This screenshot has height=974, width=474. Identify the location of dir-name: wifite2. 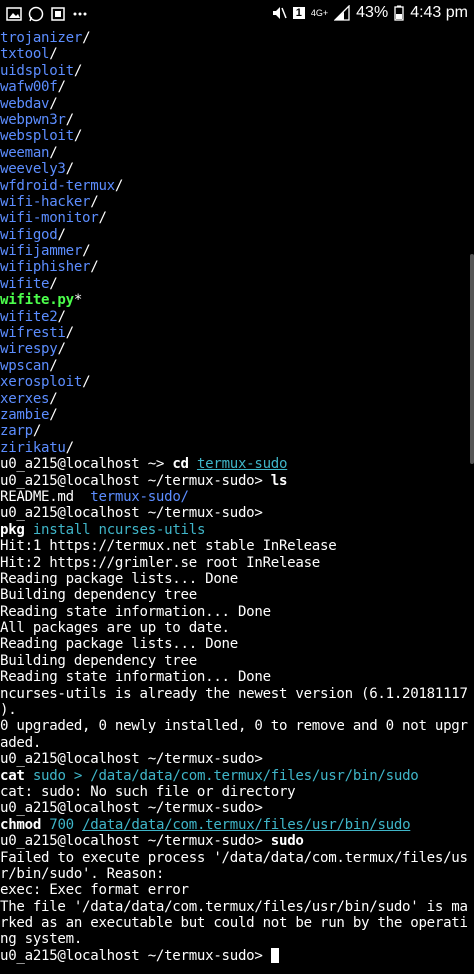
(29, 316).